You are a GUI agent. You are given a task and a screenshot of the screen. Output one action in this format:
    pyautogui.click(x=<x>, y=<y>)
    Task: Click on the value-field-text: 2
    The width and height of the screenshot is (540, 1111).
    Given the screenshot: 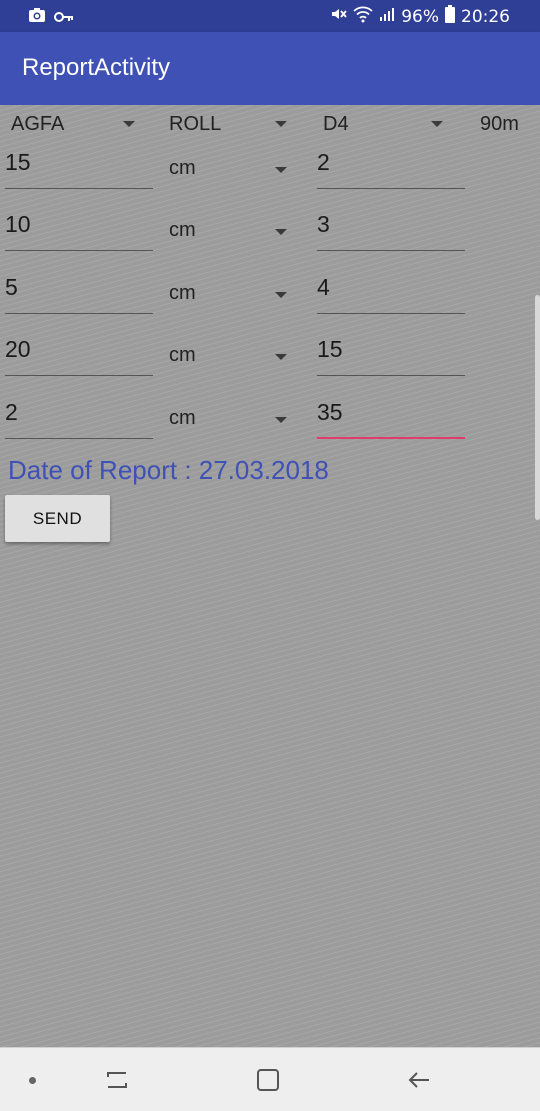 What is the action you would take?
    pyautogui.click(x=11, y=412)
    